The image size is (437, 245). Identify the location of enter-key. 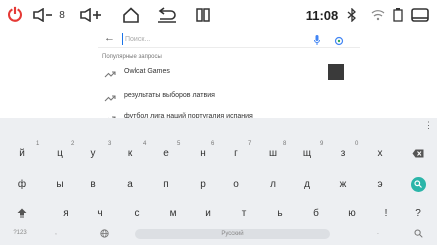
(418, 233).